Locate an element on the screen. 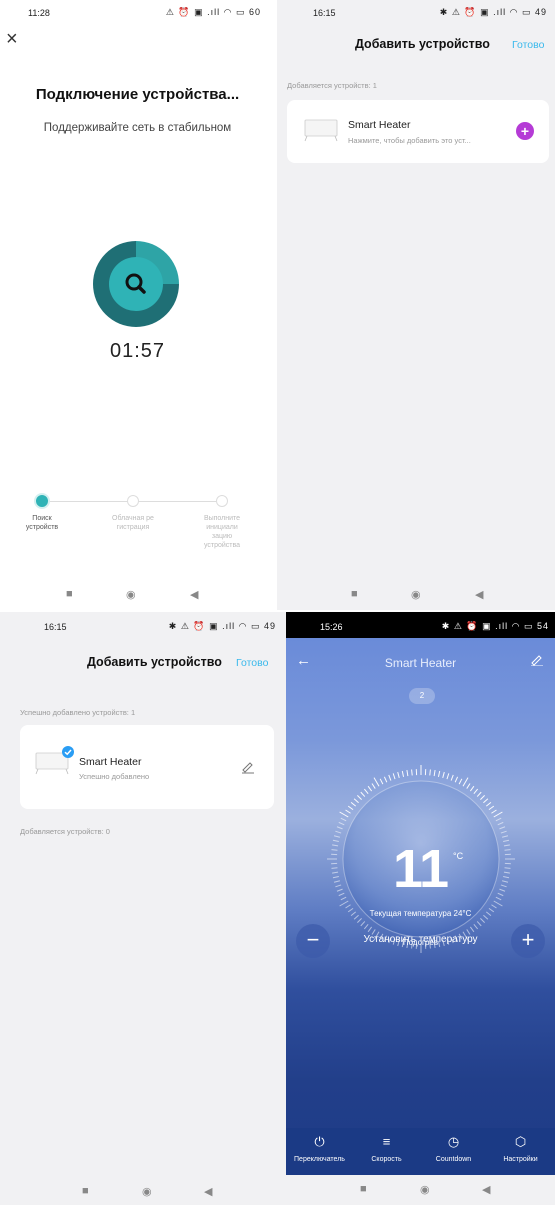  step-dot-search is located at coordinates (42, 501).